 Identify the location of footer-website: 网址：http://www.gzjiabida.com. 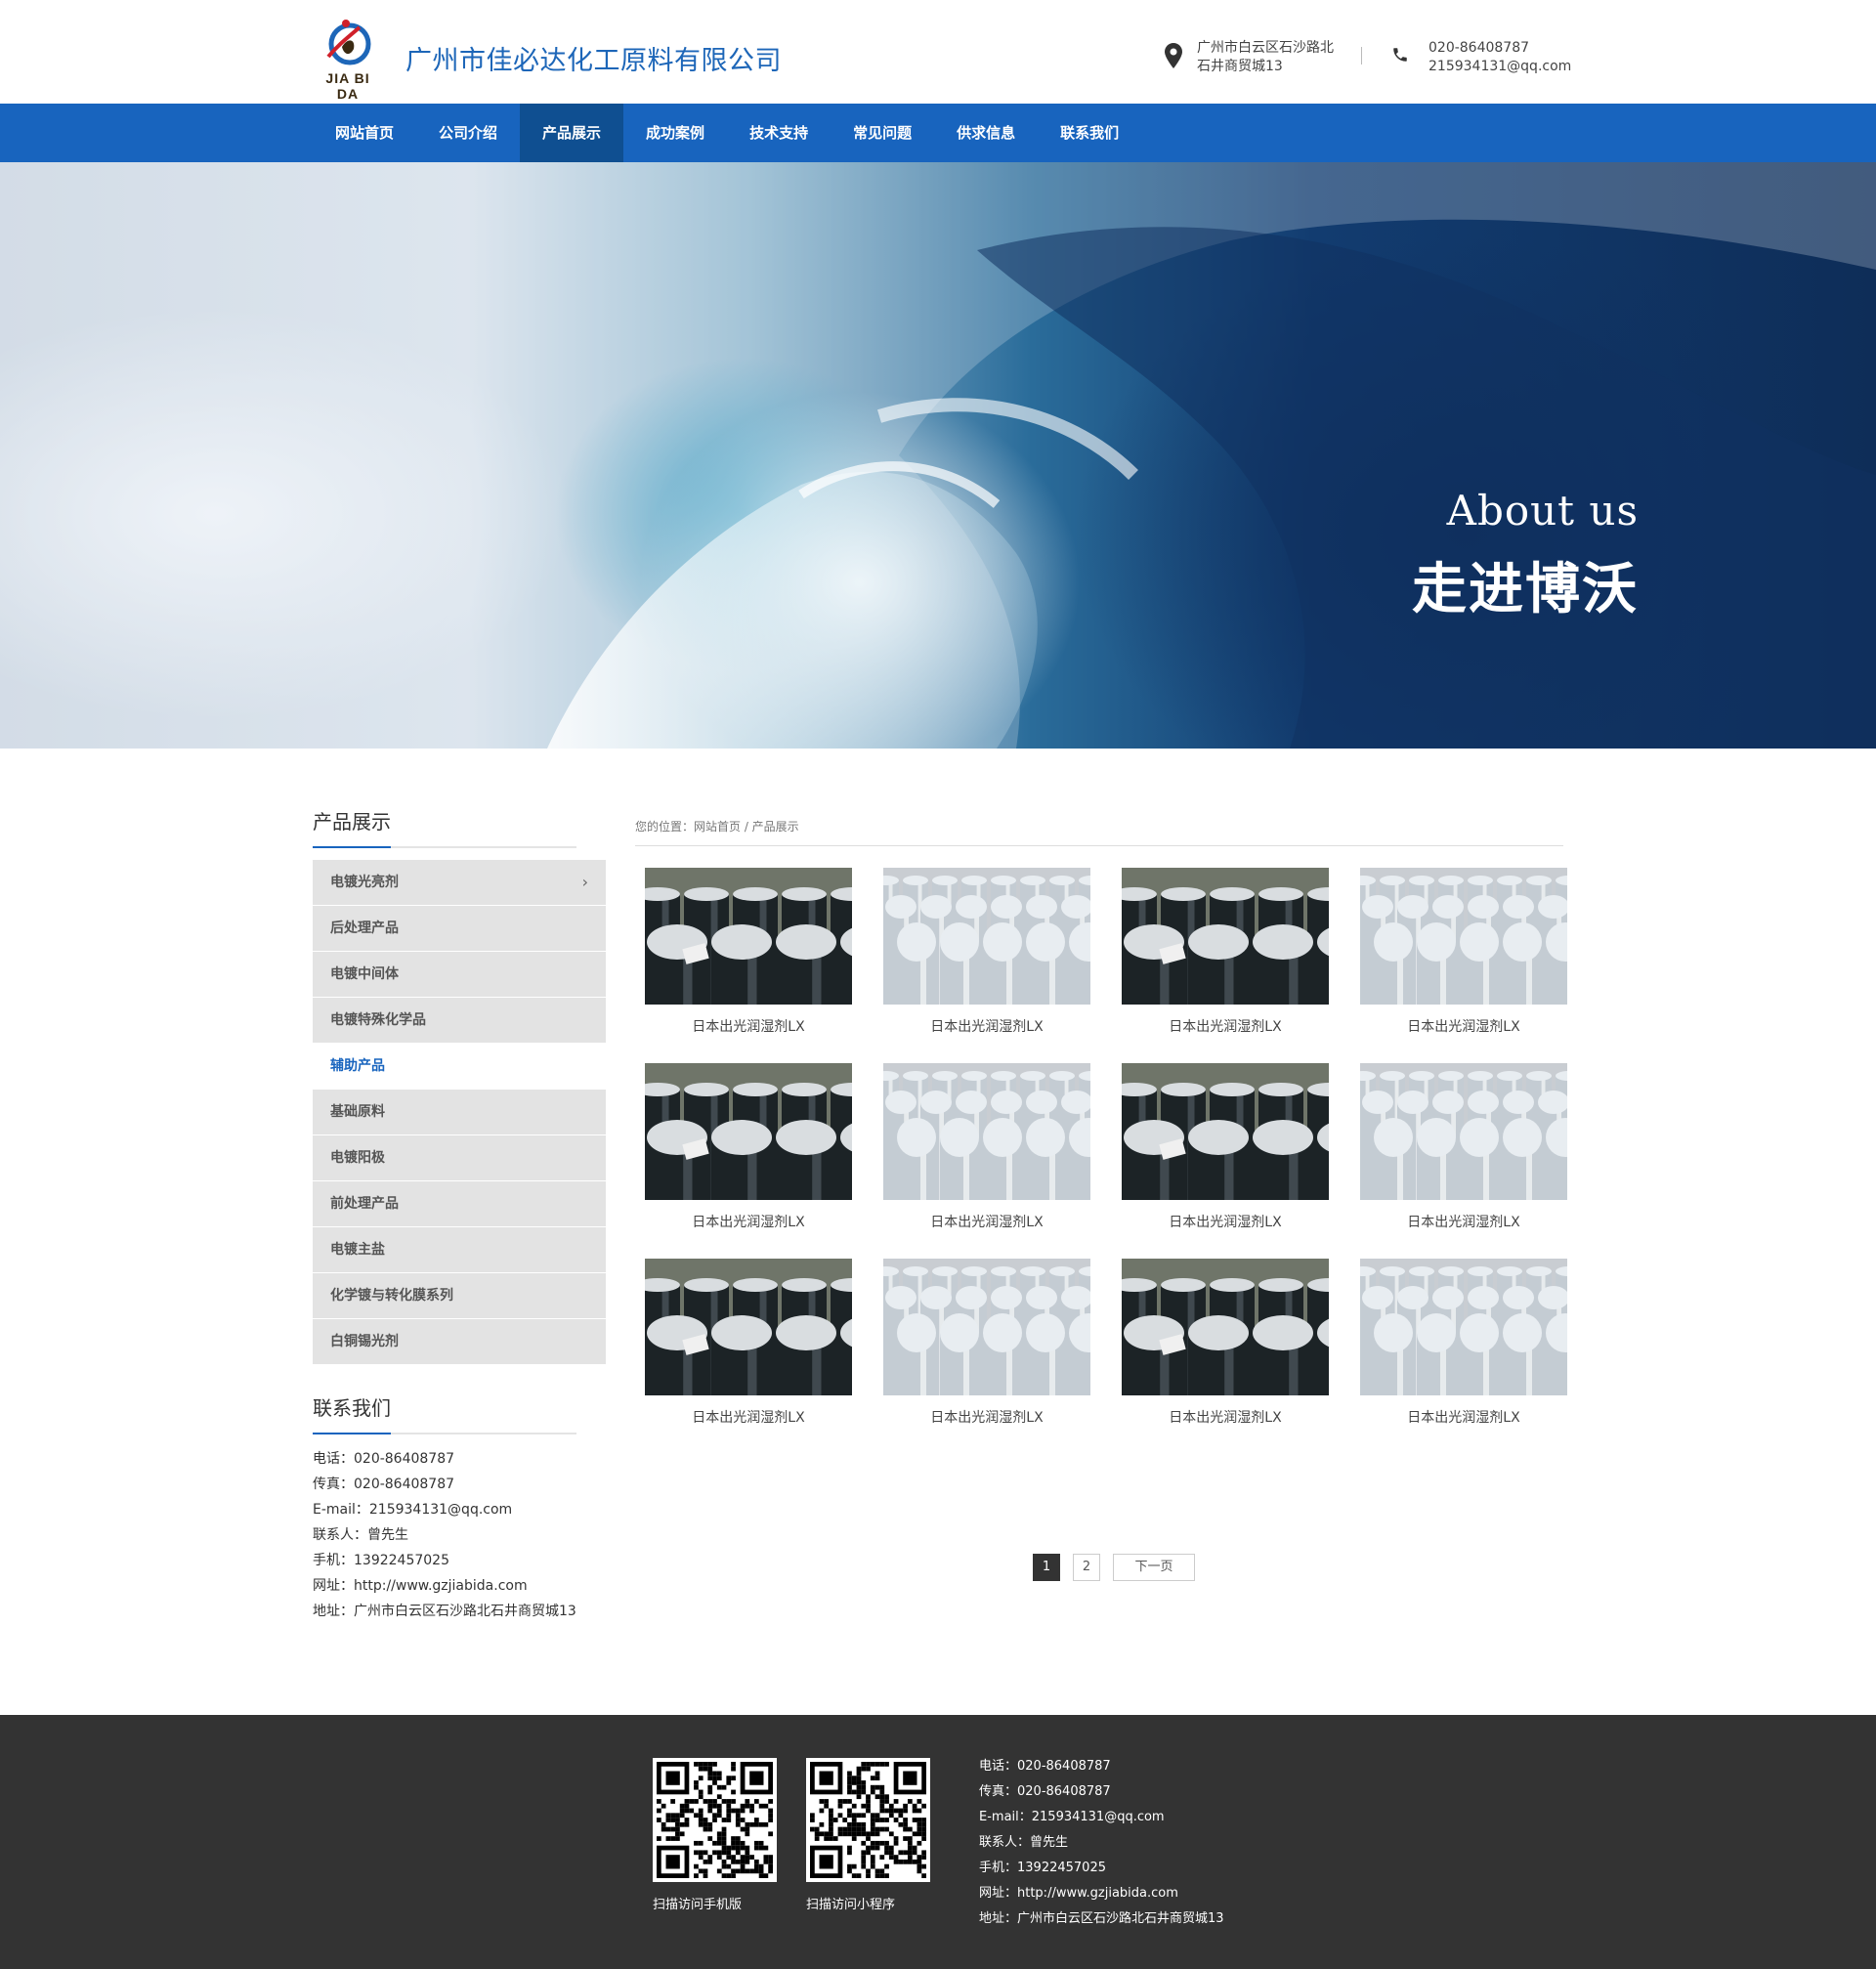
(1101, 1893).